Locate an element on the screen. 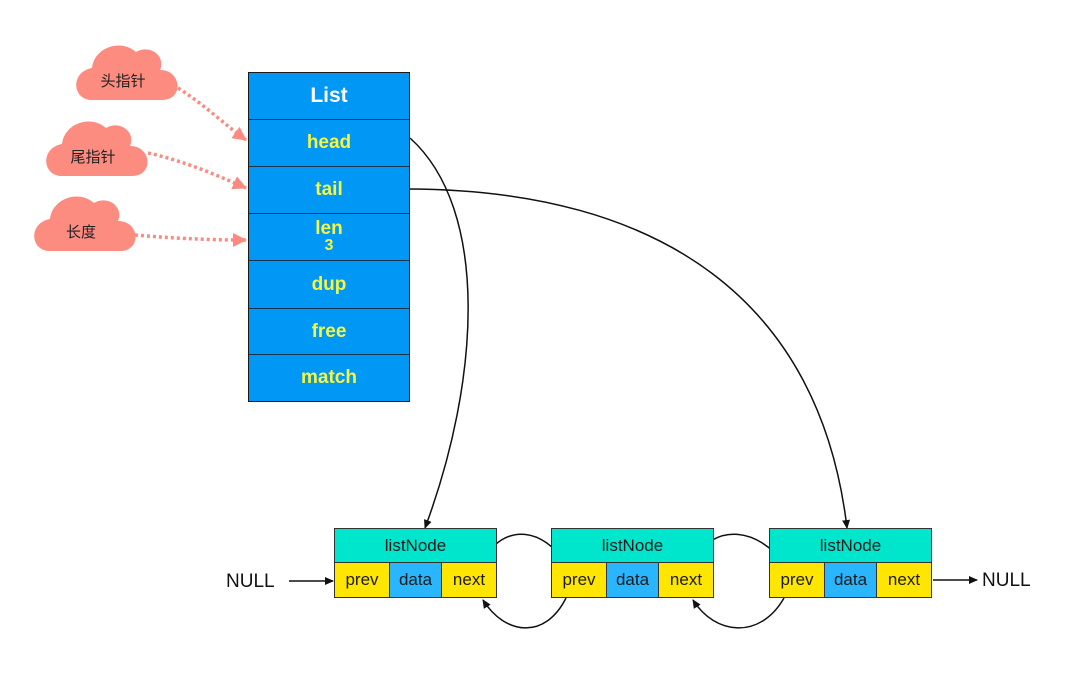 Image resolution: width=1080 pixels, height=673 pixels. length-label: 长度 is located at coordinates (80, 232).